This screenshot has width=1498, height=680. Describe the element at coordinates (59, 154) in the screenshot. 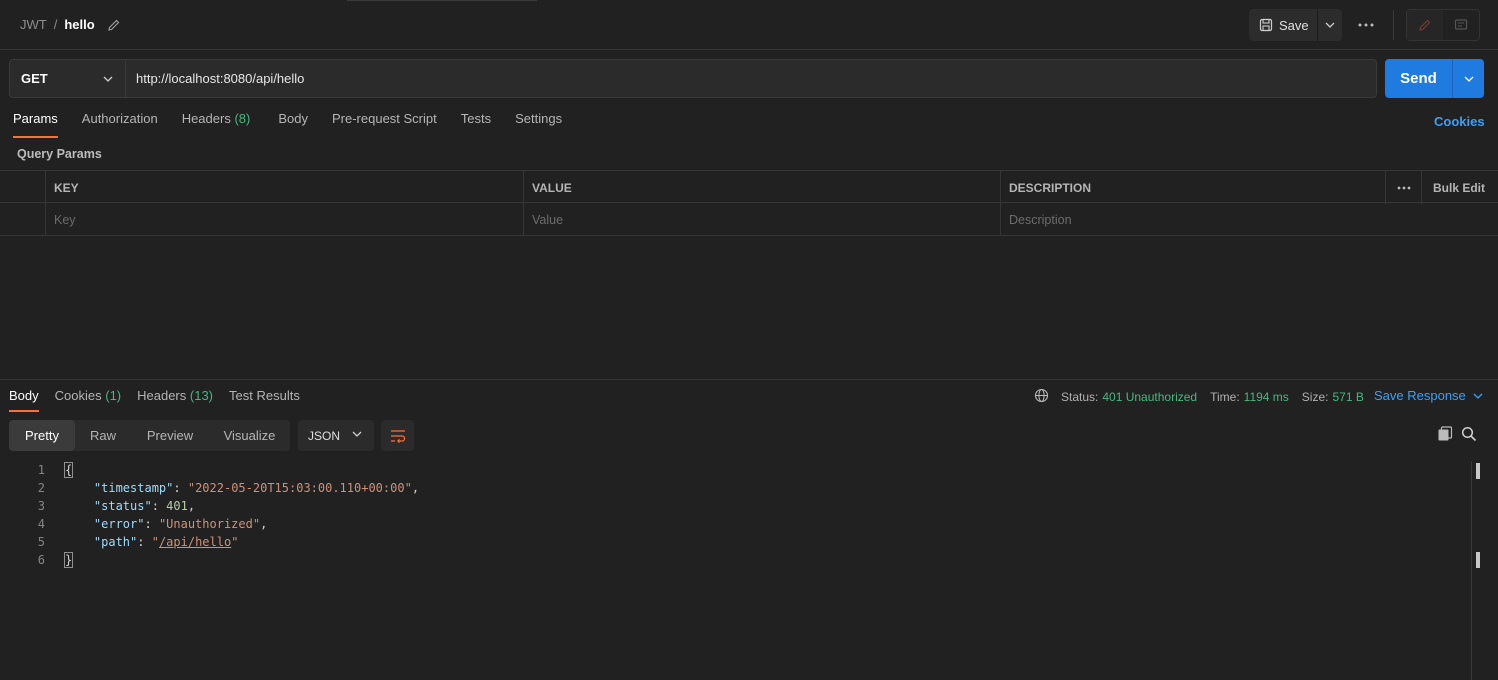

I see `query-params-title: Query Params` at that location.